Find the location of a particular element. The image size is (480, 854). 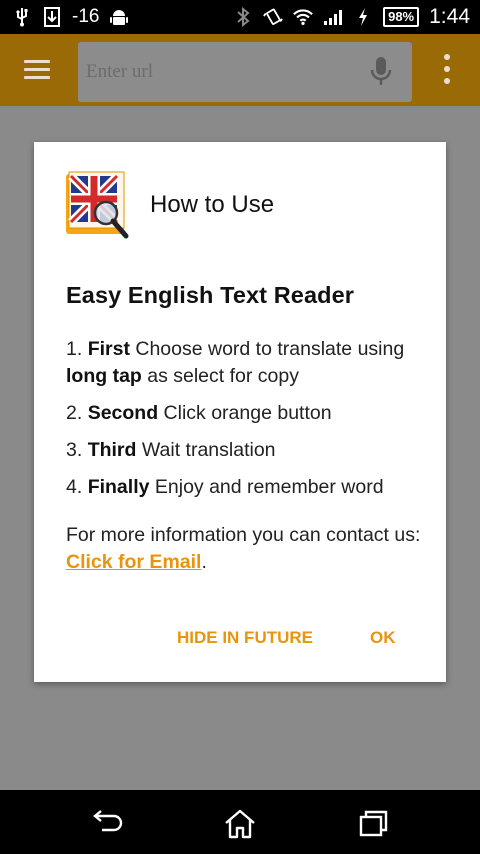

url-bar is located at coordinates (245, 72).